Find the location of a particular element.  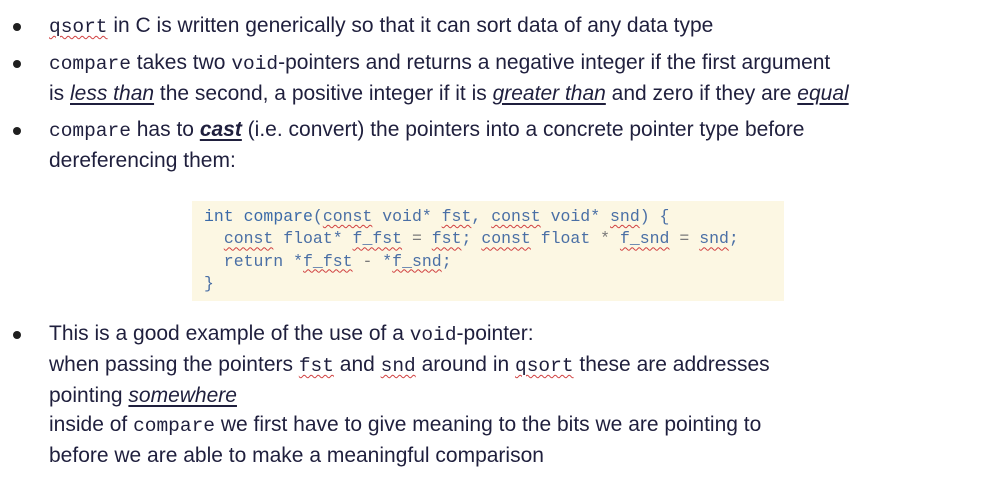

text-run: - is located at coordinates (367, 261).